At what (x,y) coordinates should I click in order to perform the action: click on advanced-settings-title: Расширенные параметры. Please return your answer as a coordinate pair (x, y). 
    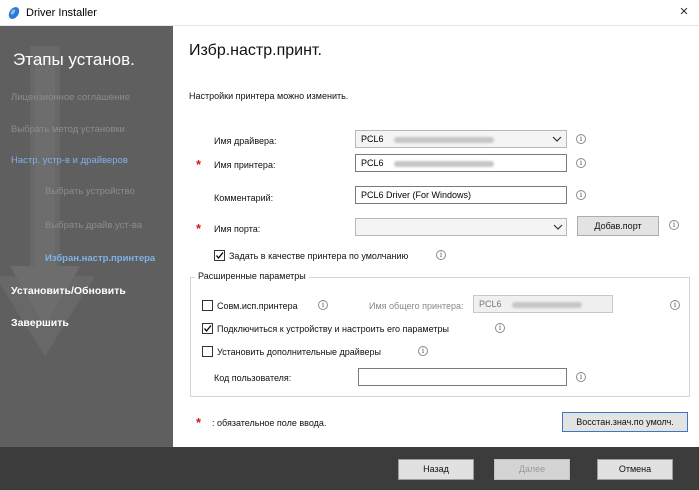
    Looking at the image, I should click on (252, 276).